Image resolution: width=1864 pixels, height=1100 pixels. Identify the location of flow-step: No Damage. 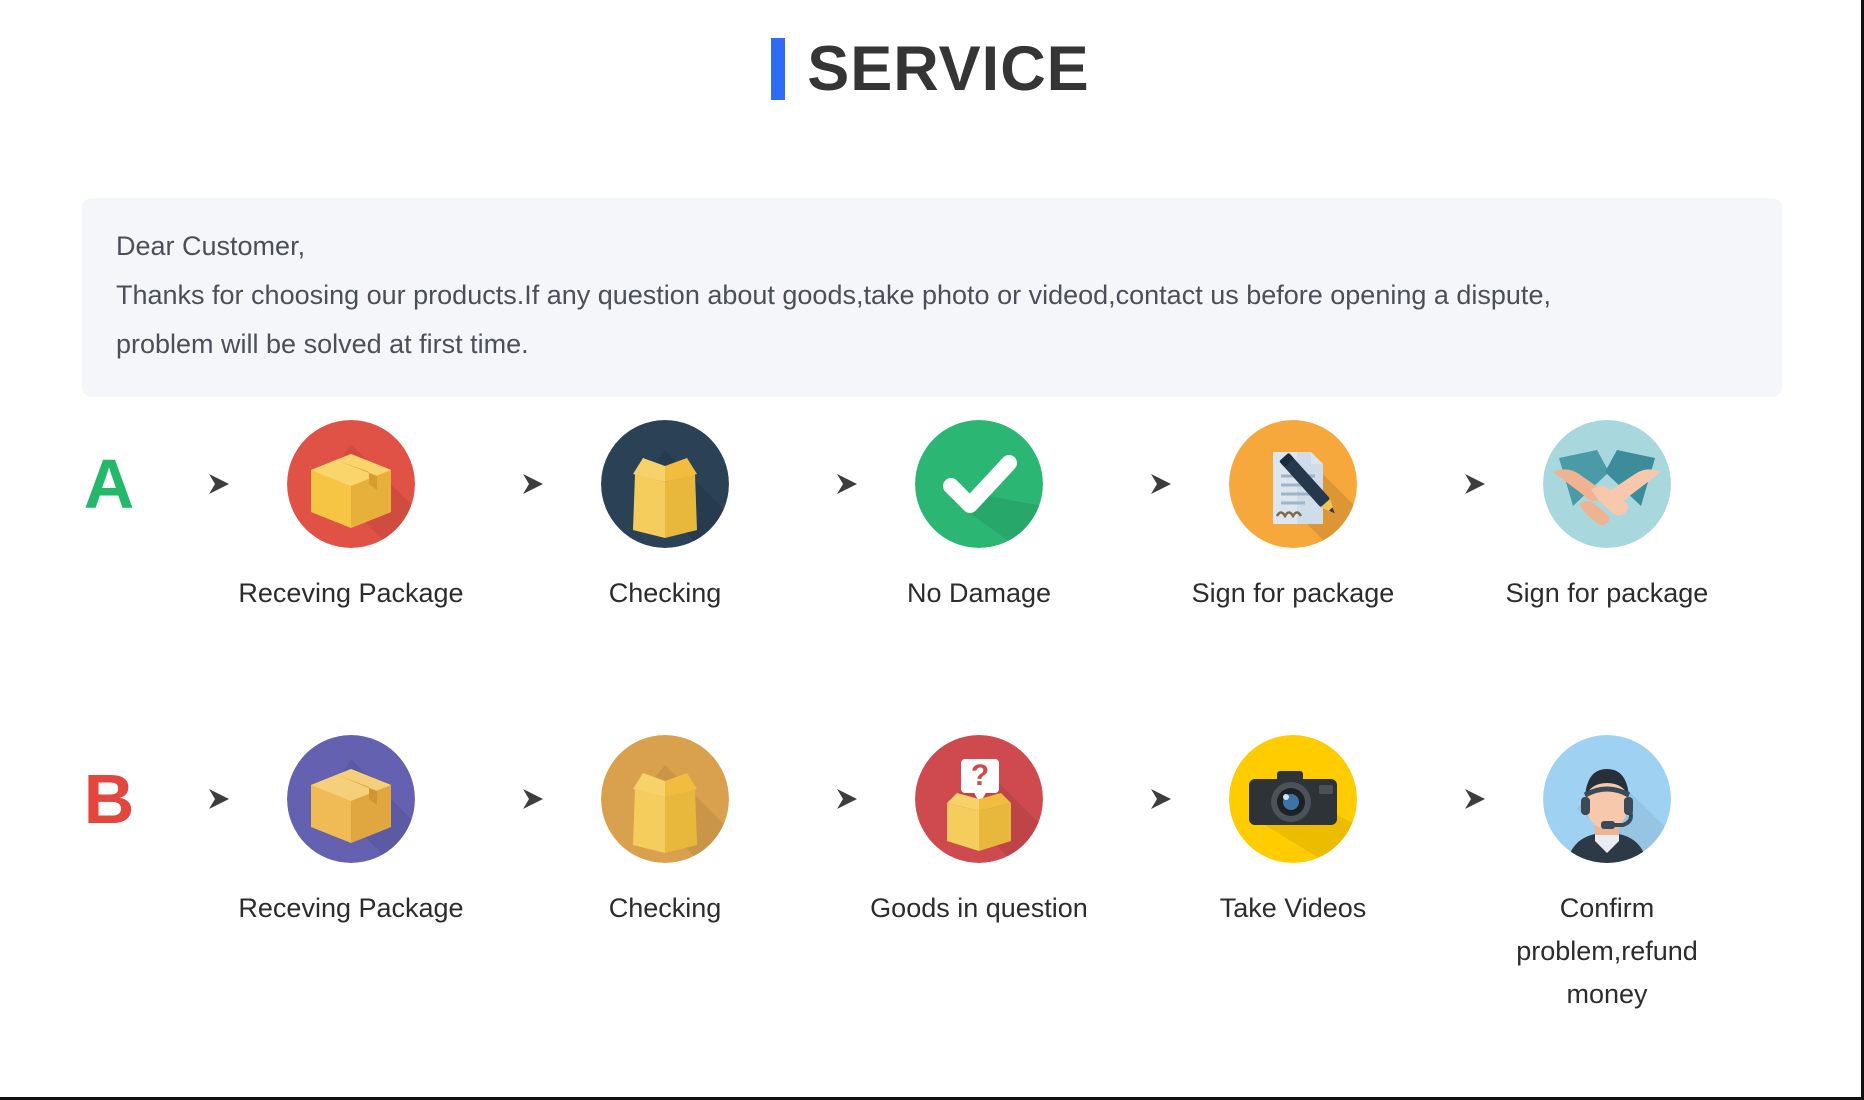
(979, 517).